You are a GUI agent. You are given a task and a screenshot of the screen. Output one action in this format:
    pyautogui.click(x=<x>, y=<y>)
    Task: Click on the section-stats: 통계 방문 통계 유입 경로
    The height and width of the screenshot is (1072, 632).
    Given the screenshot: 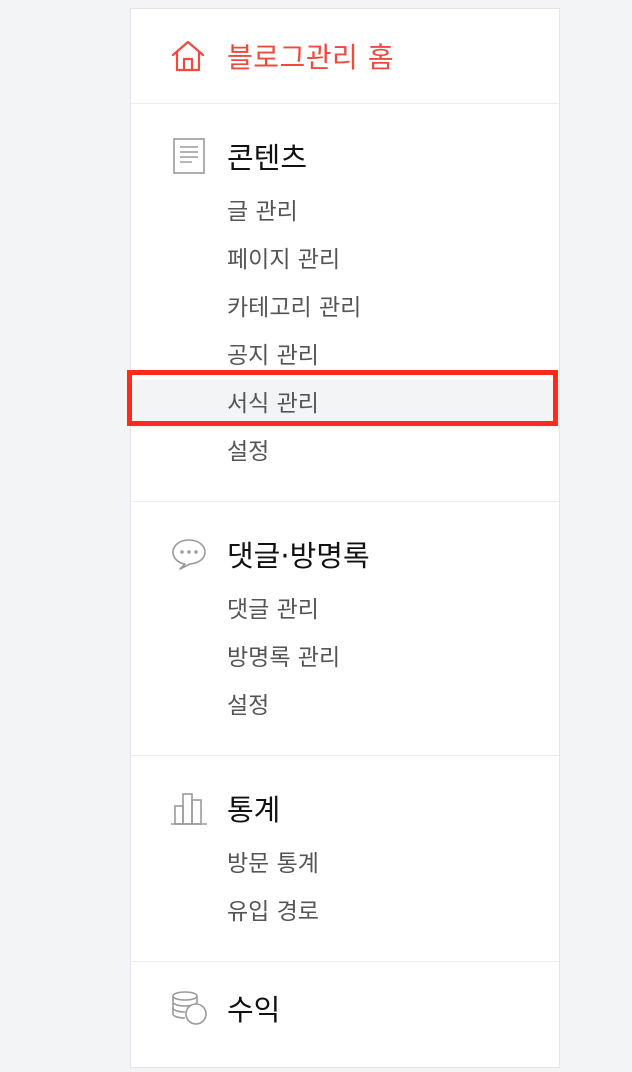 What is the action you would take?
    pyautogui.click(x=345, y=859)
    